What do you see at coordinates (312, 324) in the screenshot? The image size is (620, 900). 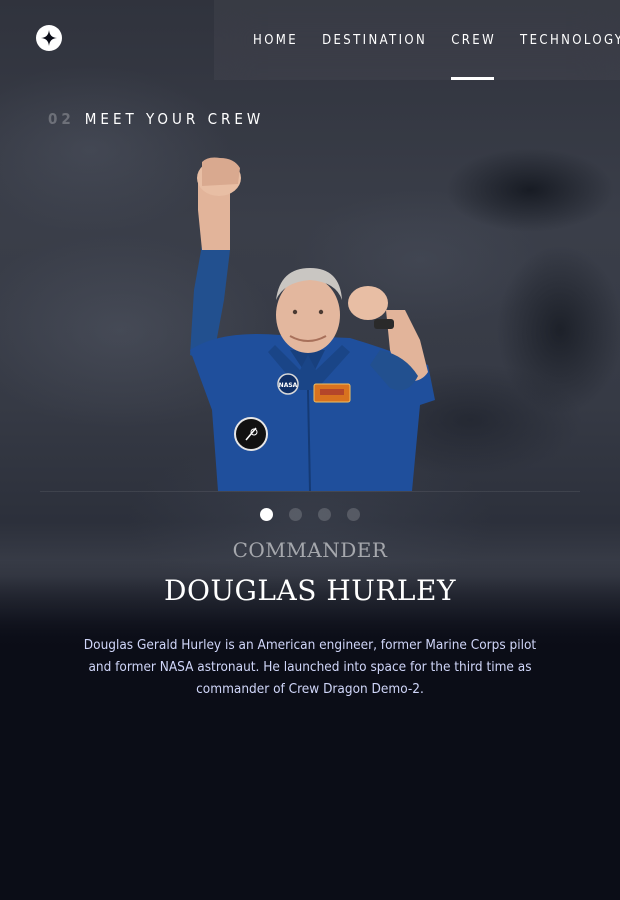 I see `crew-portrait: NASA` at bounding box center [312, 324].